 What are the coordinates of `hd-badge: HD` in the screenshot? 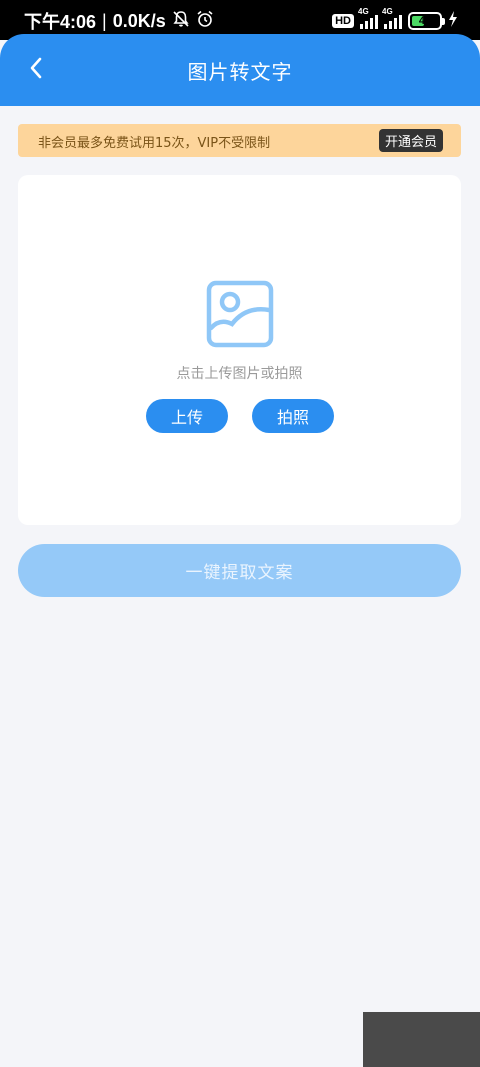 It's located at (343, 21).